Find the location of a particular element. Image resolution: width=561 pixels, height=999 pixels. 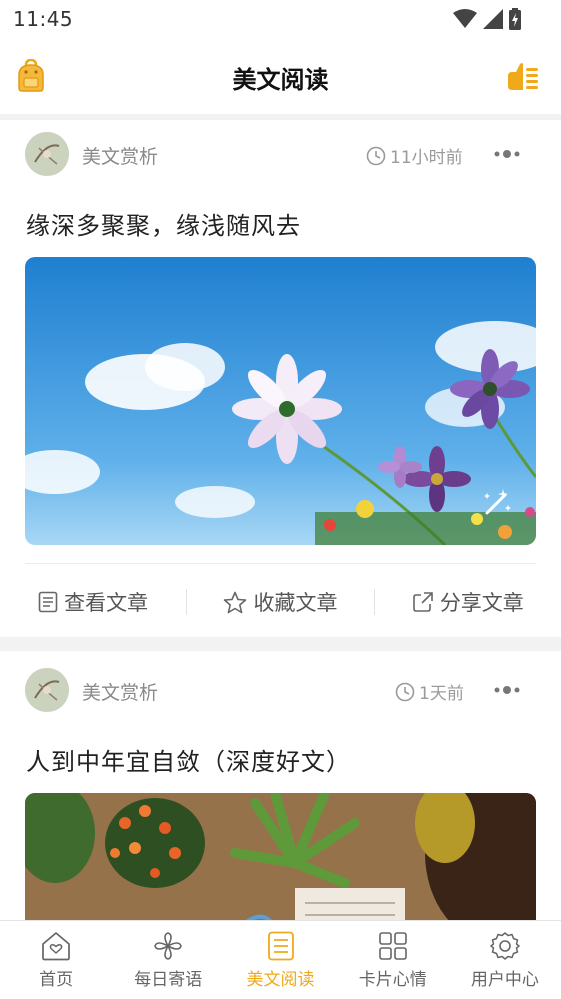

cover-plants-table is located at coordinates (280, 857).